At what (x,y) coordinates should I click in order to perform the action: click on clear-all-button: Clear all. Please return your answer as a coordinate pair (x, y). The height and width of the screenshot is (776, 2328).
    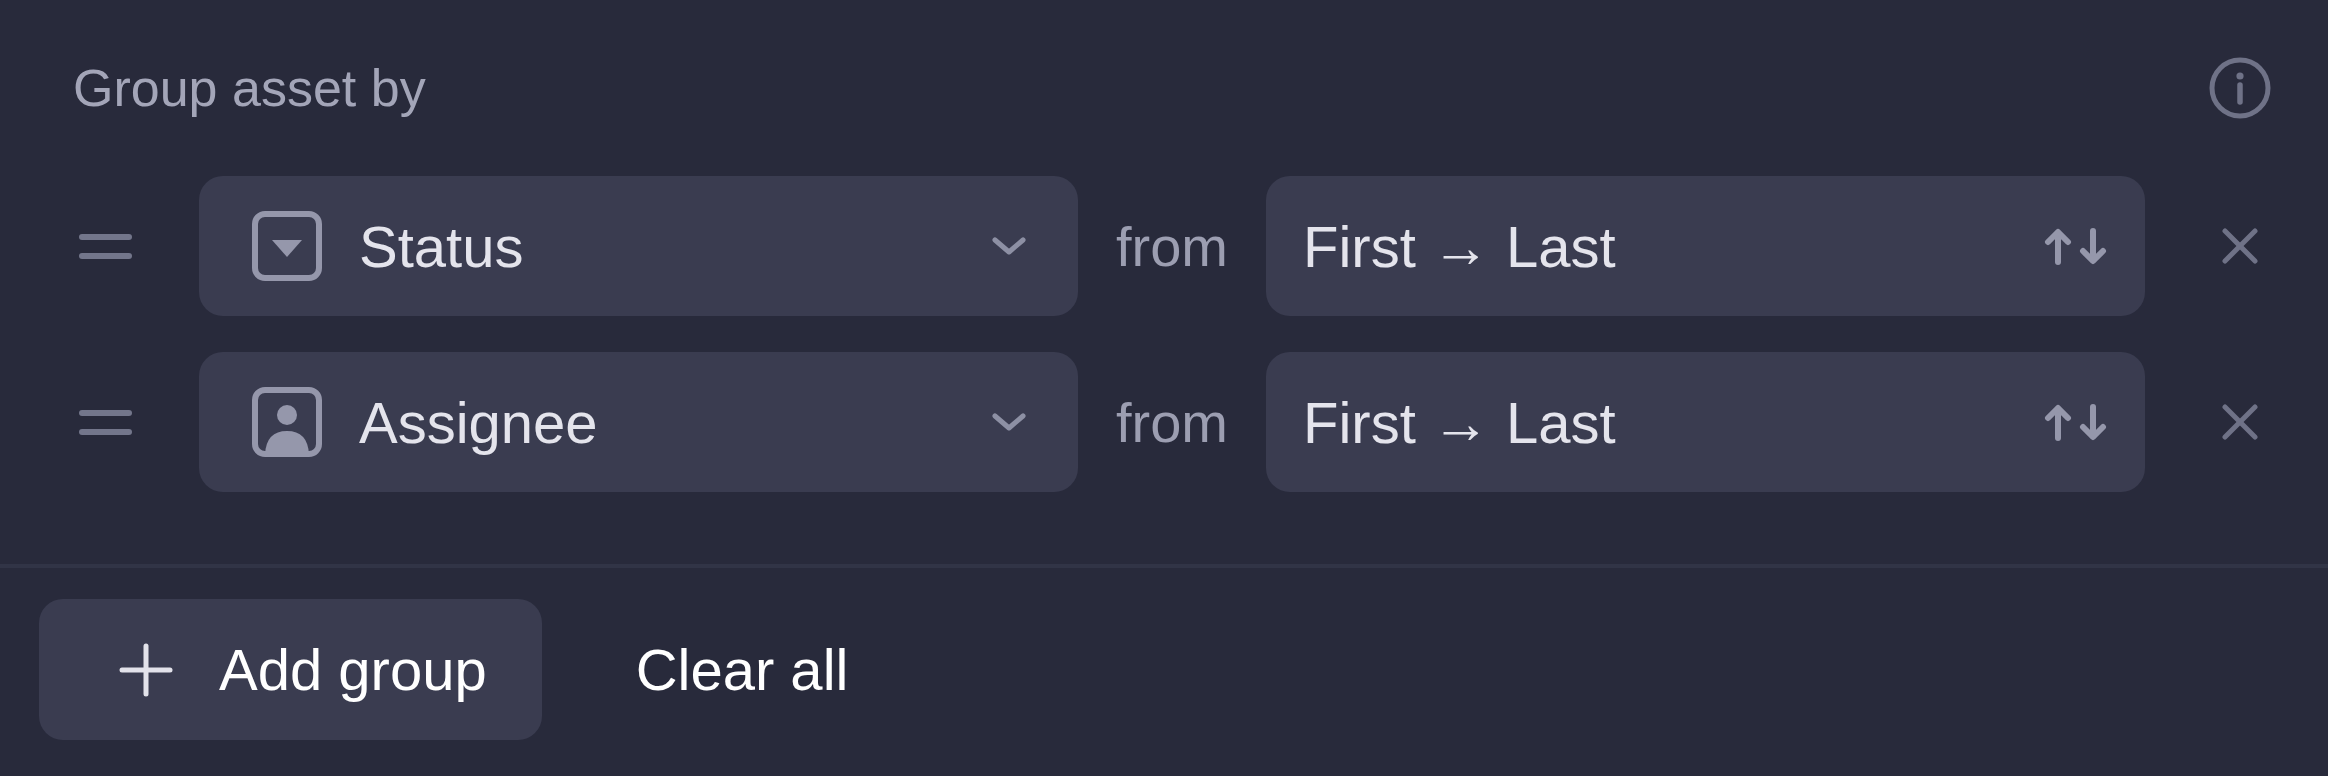
    Looking at the image, I should click on (742, 669).